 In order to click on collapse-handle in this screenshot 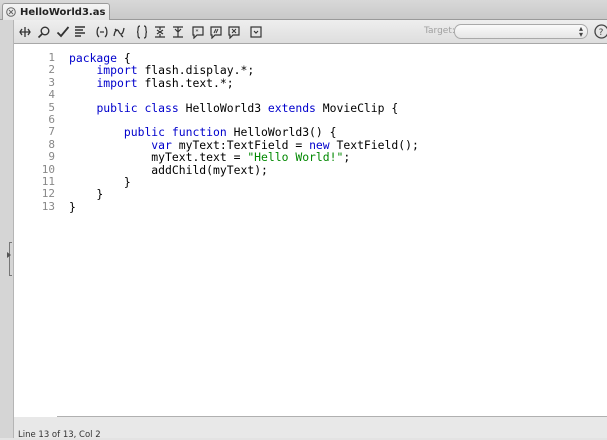, I will do `click(10, 259)`.